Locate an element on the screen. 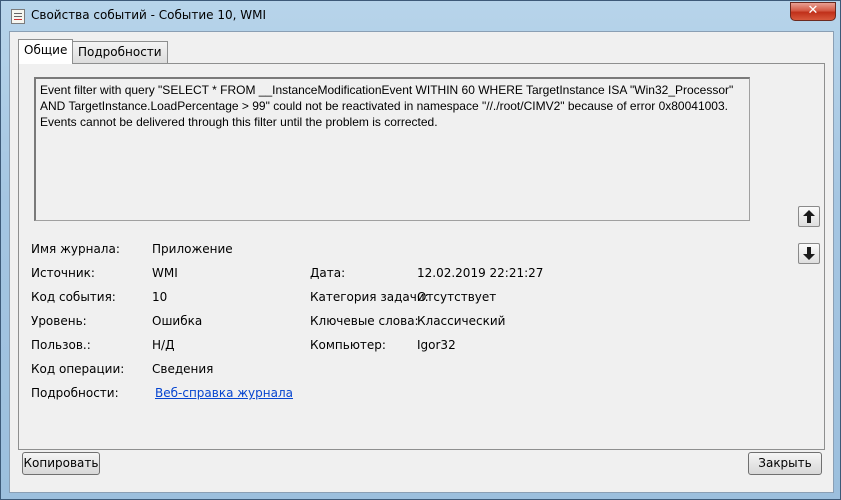 The width and height of the screenshot is (841, 500). arrow-down-icon is located at coordinates (809, 253).